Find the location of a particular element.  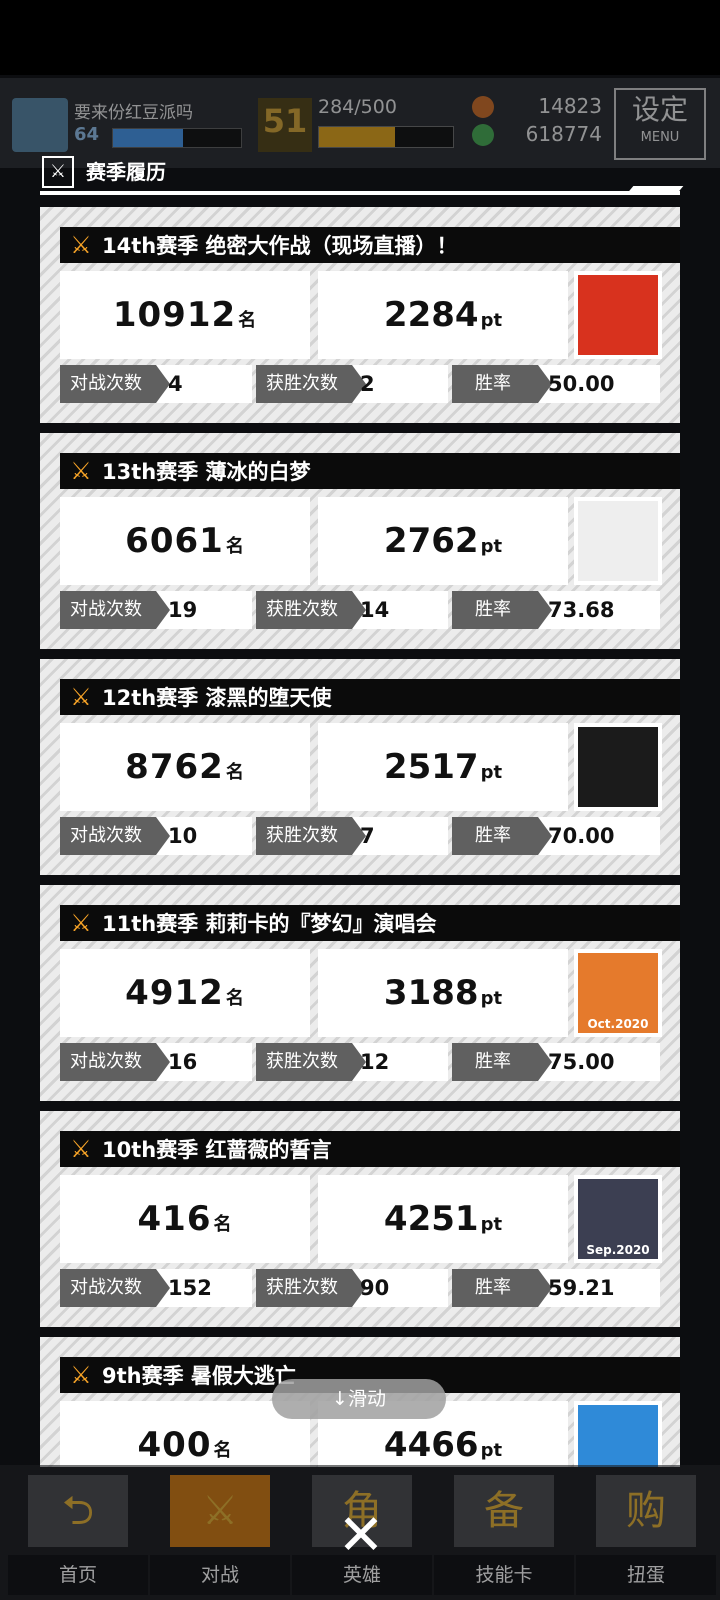

dark-angel-character-icon is located at coordinates (618, 767).